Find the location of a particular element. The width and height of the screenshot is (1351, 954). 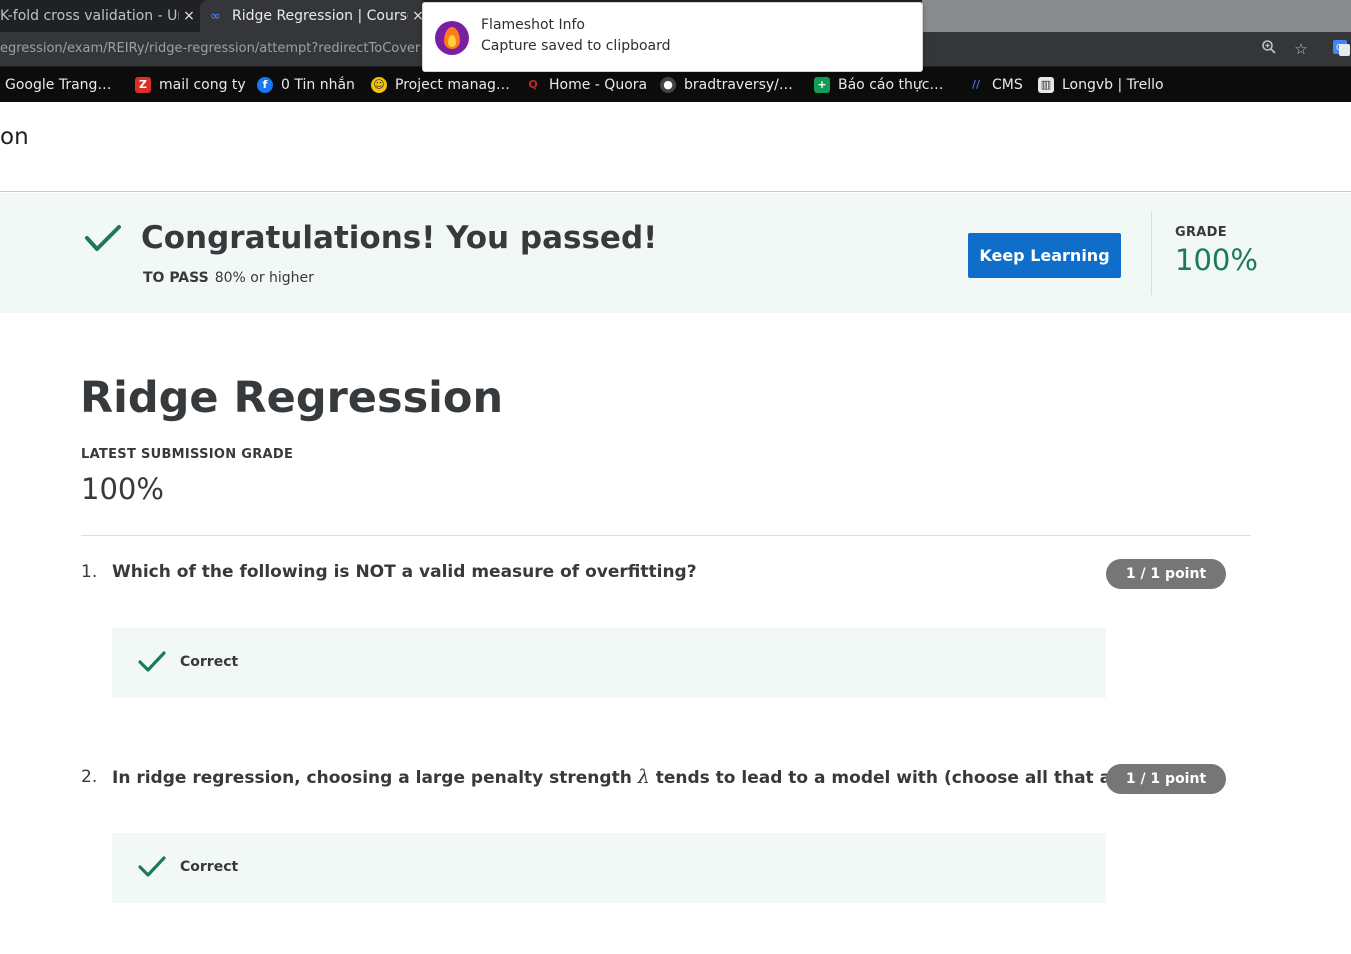

congrats-headline: Congratulations! You passed! is located at coordinates (399, 238).